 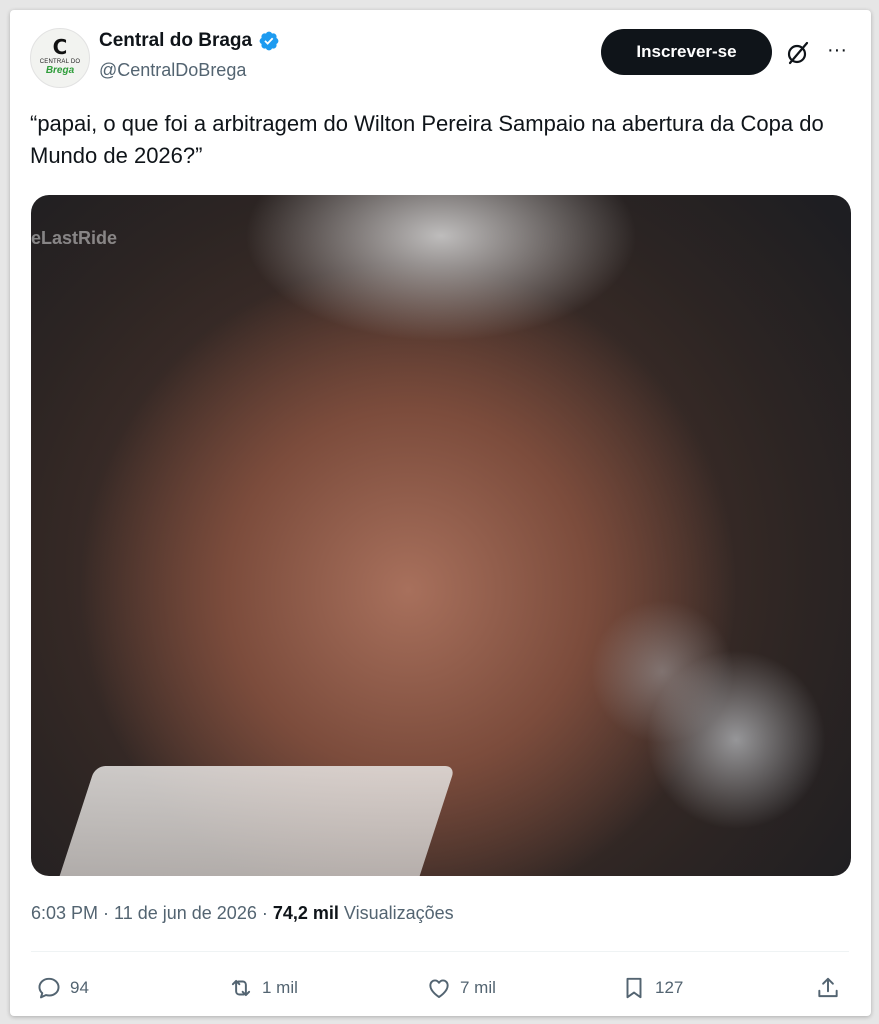 I want to click on avatar-letter: C, so click(x=60, y=47).